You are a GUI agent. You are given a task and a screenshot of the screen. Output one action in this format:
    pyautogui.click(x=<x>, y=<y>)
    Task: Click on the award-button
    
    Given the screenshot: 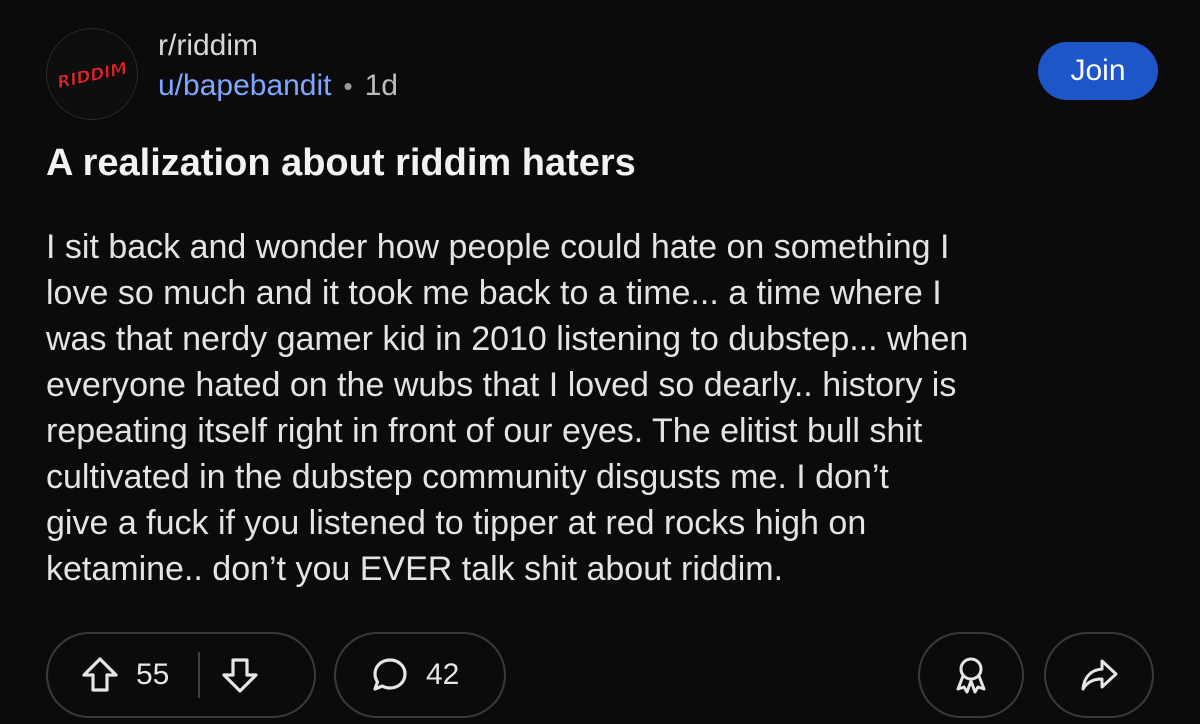 What is the action you would take?
    pyautogui.click(x=971, y=675)
    